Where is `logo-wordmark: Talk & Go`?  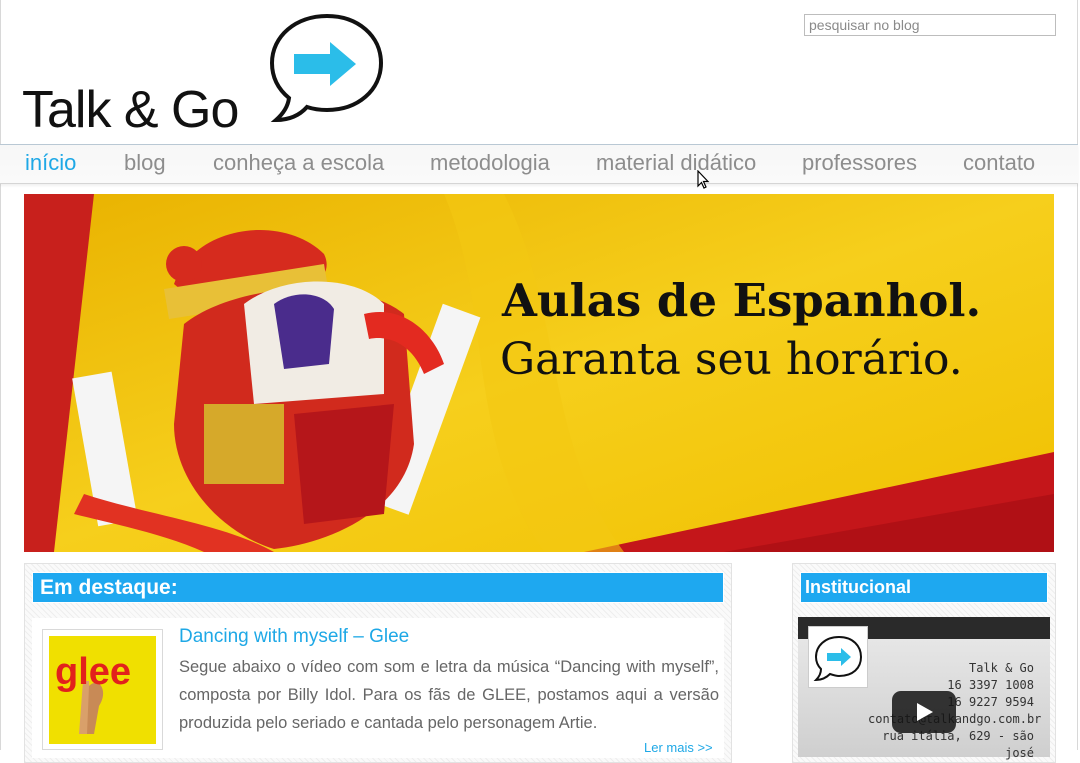 logo-wordmark: Talk & Go is located at coordinates (130, 110).